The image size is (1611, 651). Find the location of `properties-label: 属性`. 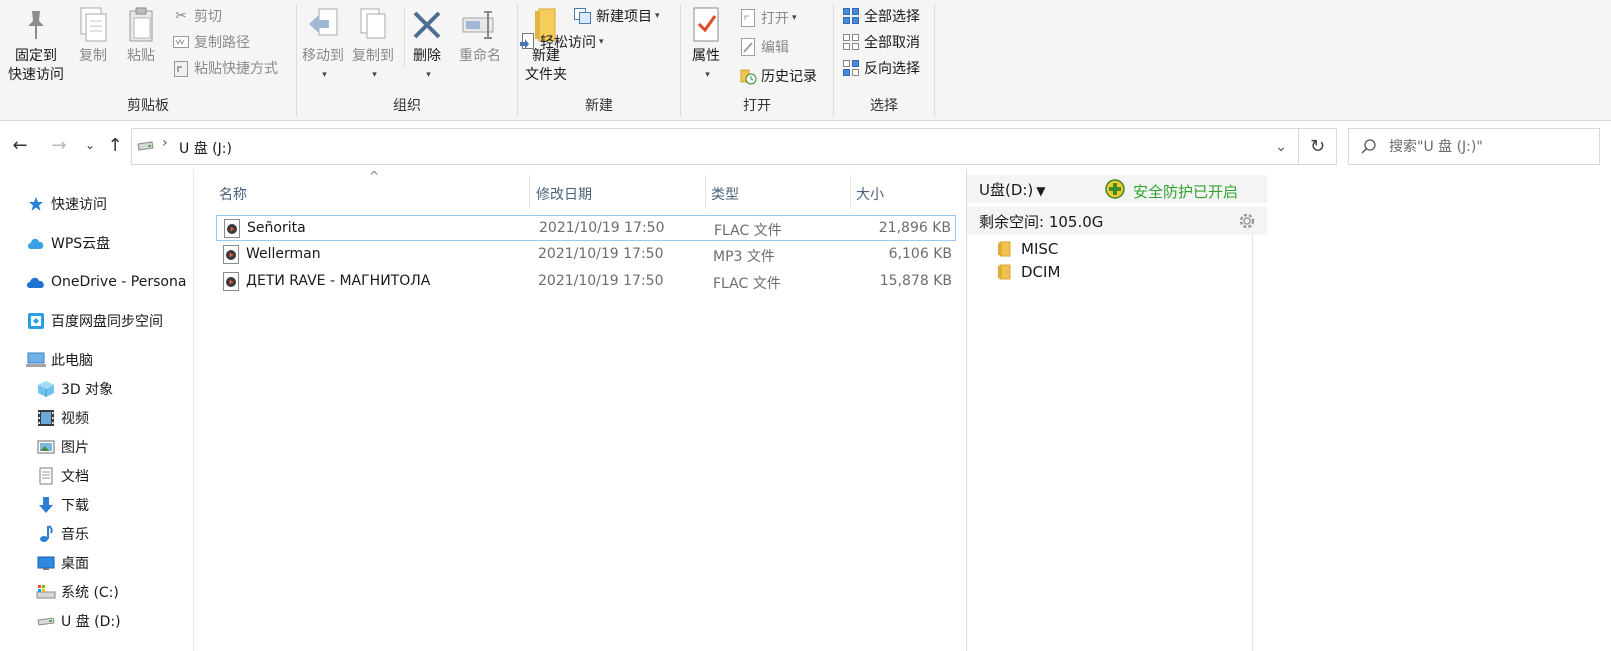

properties-label: 属性 is located at coordinates (706, 56).